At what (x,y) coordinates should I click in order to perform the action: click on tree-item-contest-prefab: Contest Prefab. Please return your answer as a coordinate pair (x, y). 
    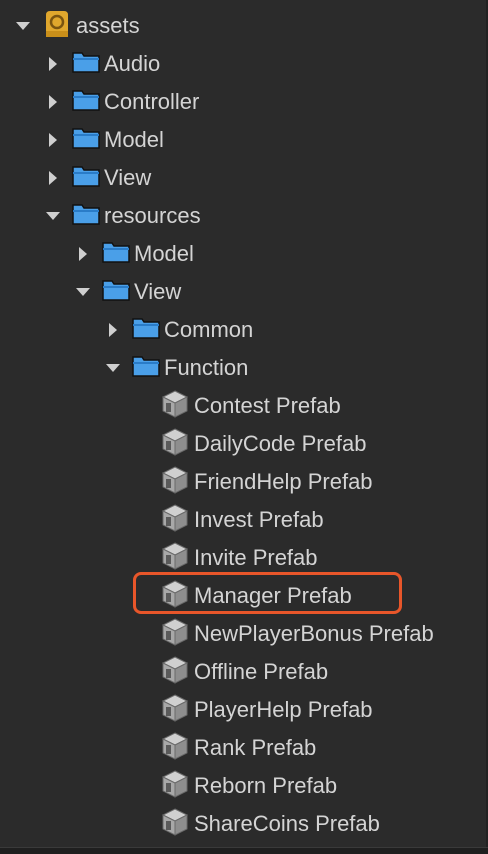
    Looking at the image, I should click on (243, 406).